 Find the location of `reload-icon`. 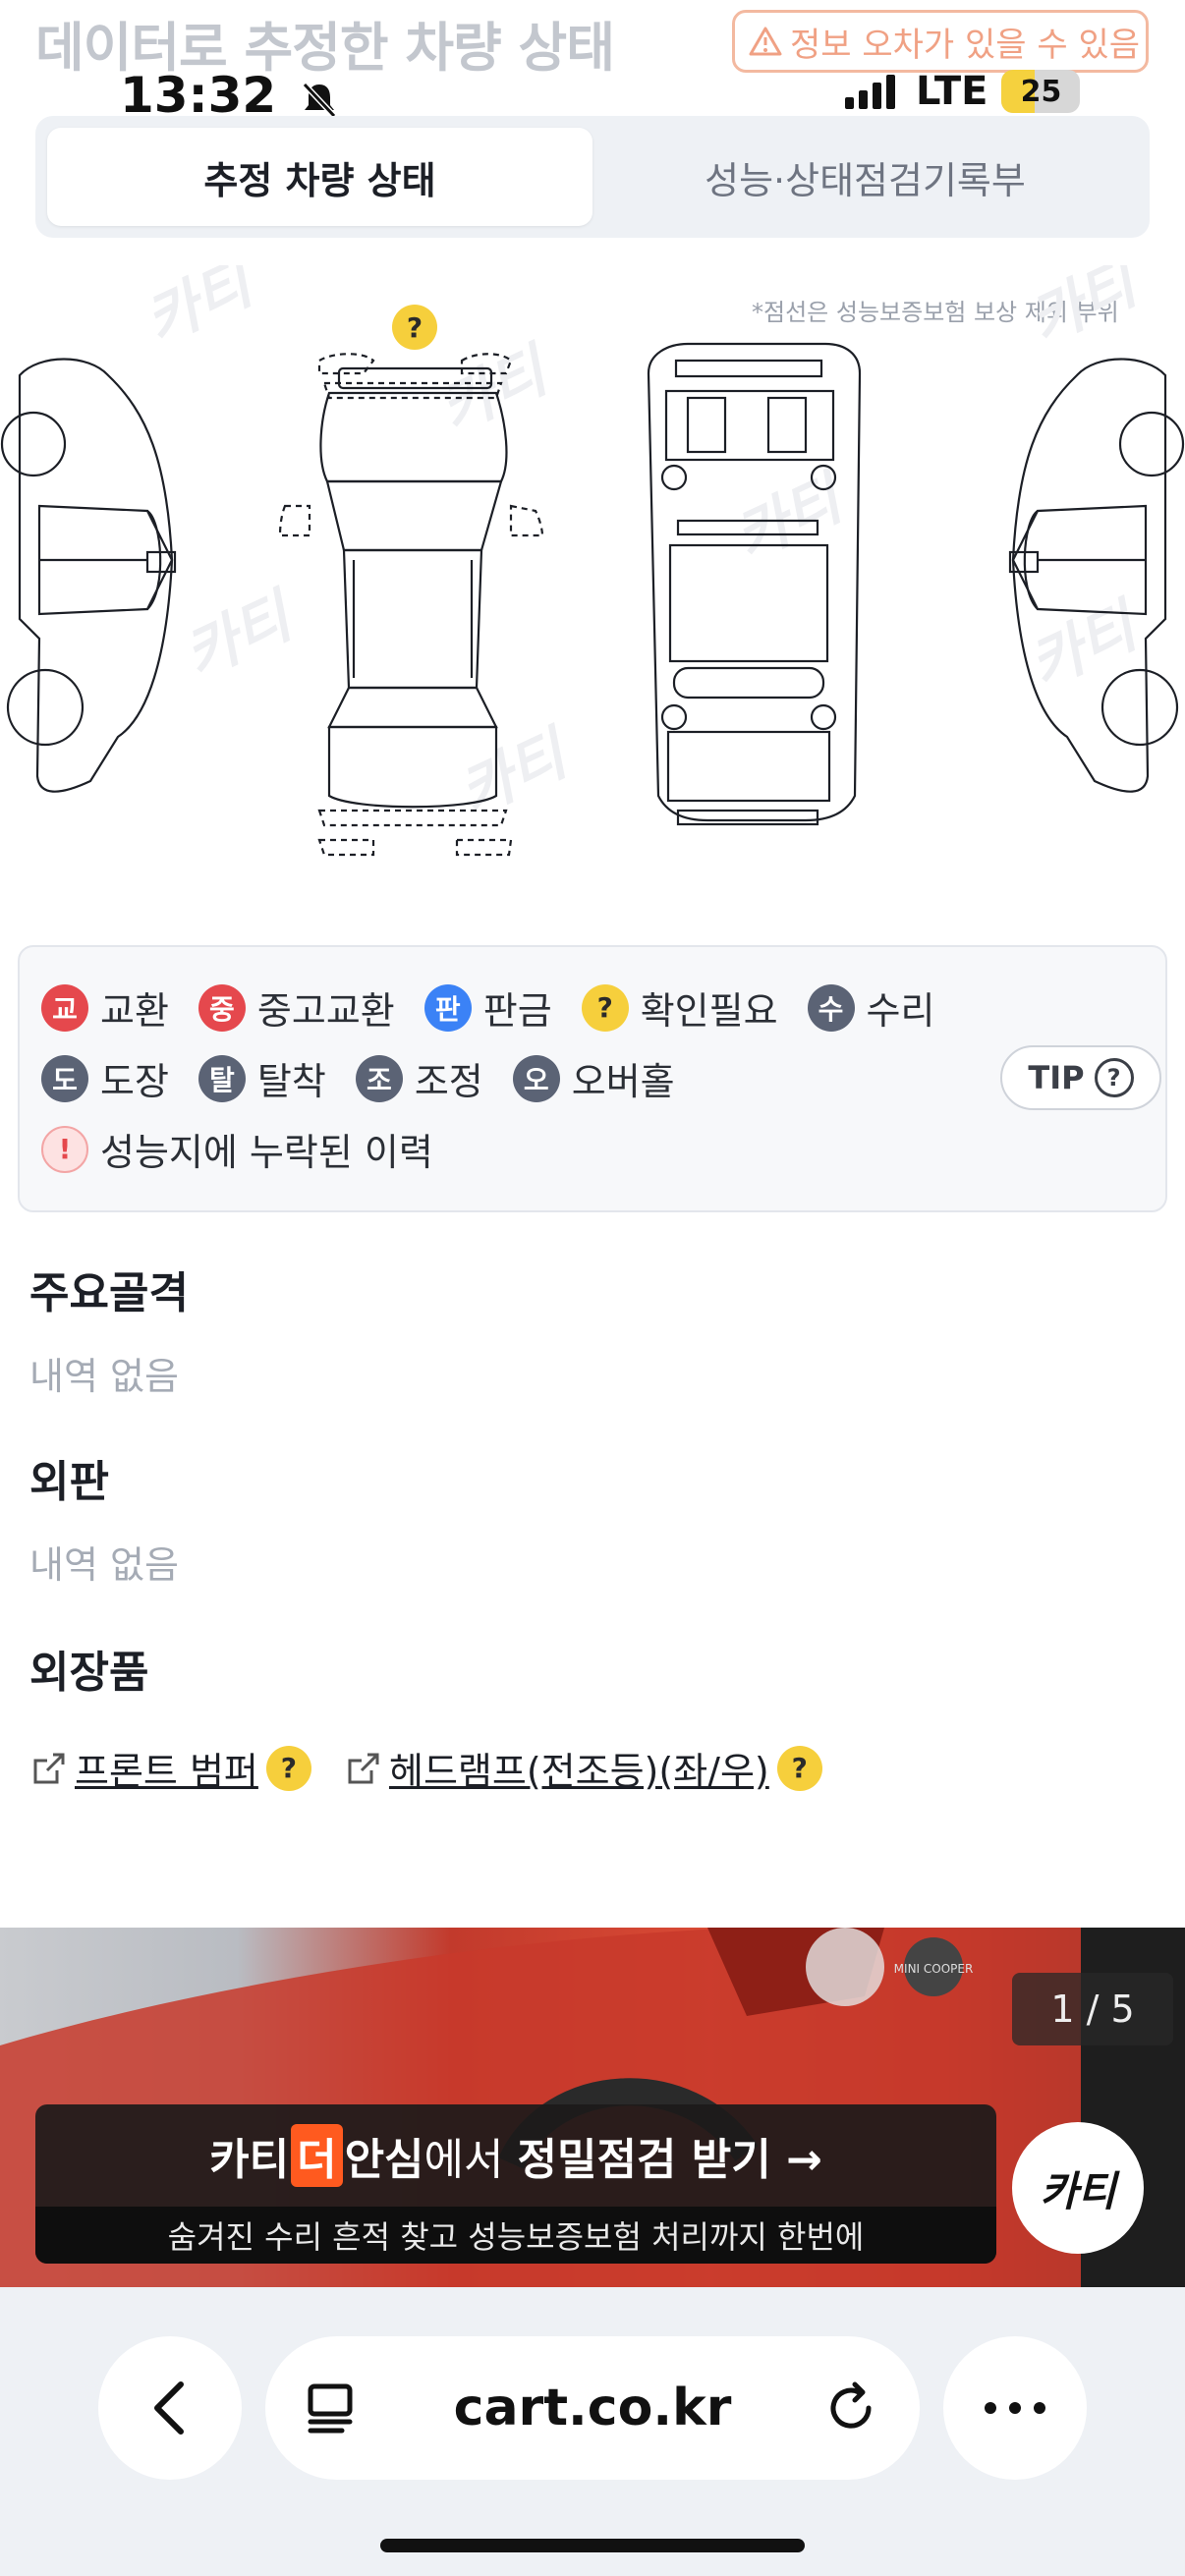

reload-icon is located at coordinates (852, 2408).